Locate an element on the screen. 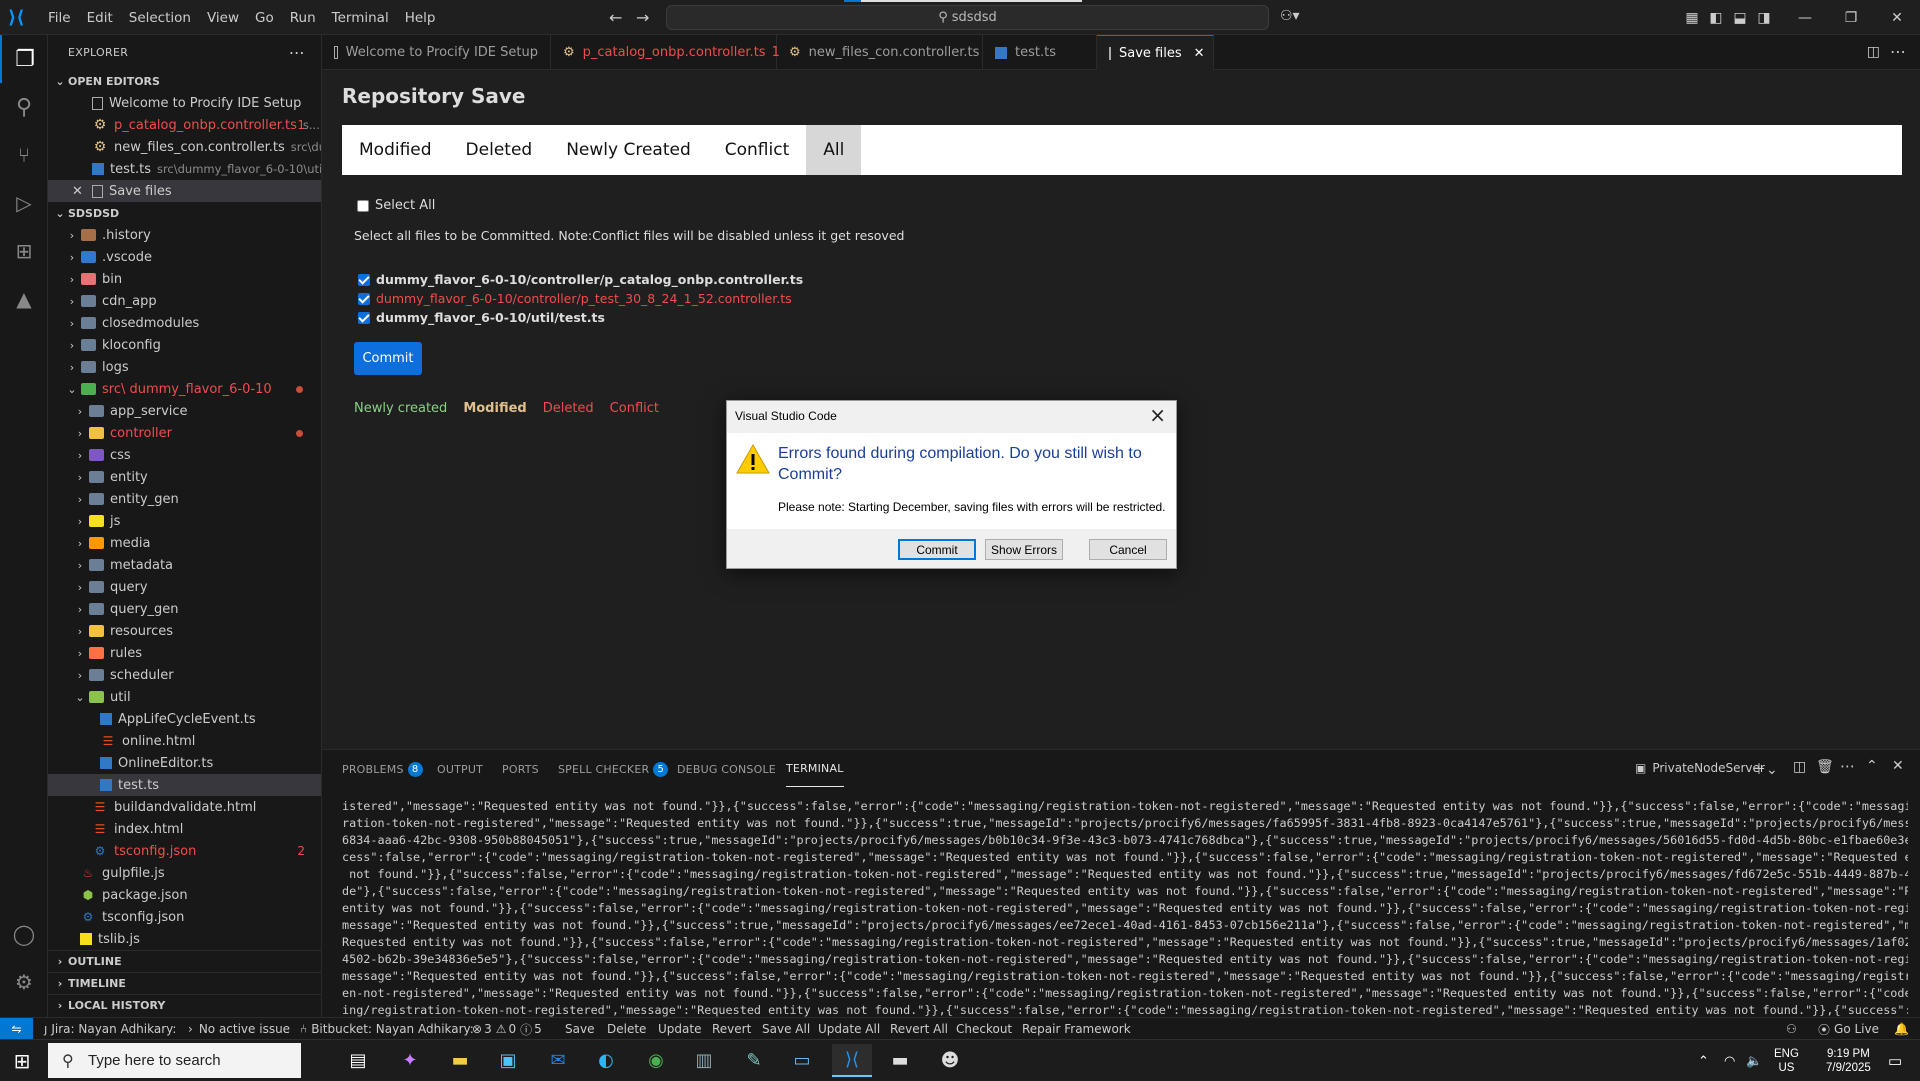  menu-terminal: Terminal is located at coordinates (360, 18).